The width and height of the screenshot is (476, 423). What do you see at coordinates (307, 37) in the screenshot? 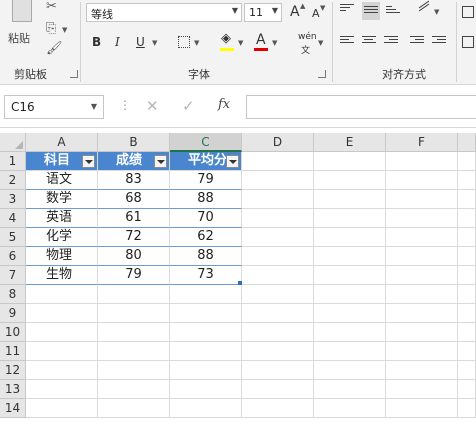
I see `phonetic-guide-top: wén` at bounding box center [307, 37].